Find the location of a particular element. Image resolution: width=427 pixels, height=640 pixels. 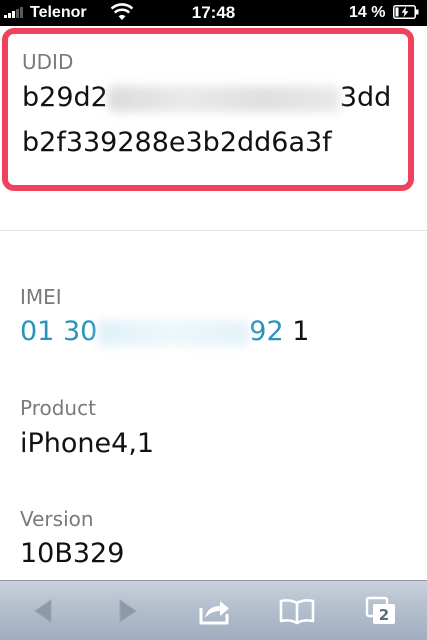

product-value: iPhone4,1 is located at coordinates (87, 443).